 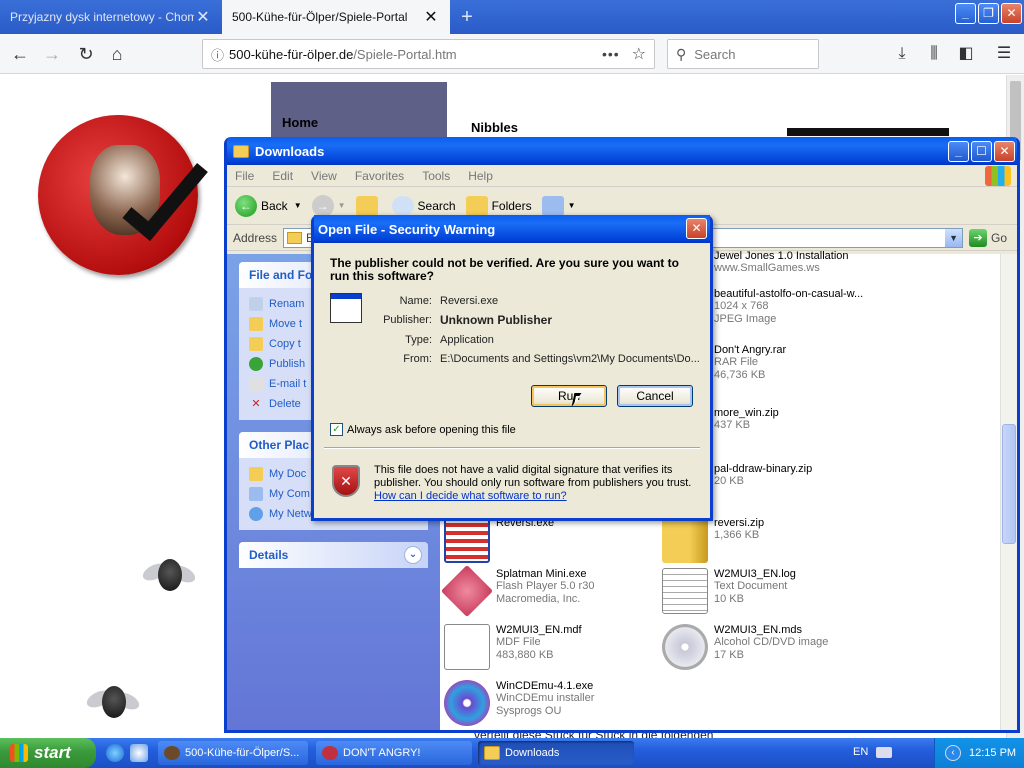 I want to click on chevron-down-icon: ▼, so click(x=954, y=237).